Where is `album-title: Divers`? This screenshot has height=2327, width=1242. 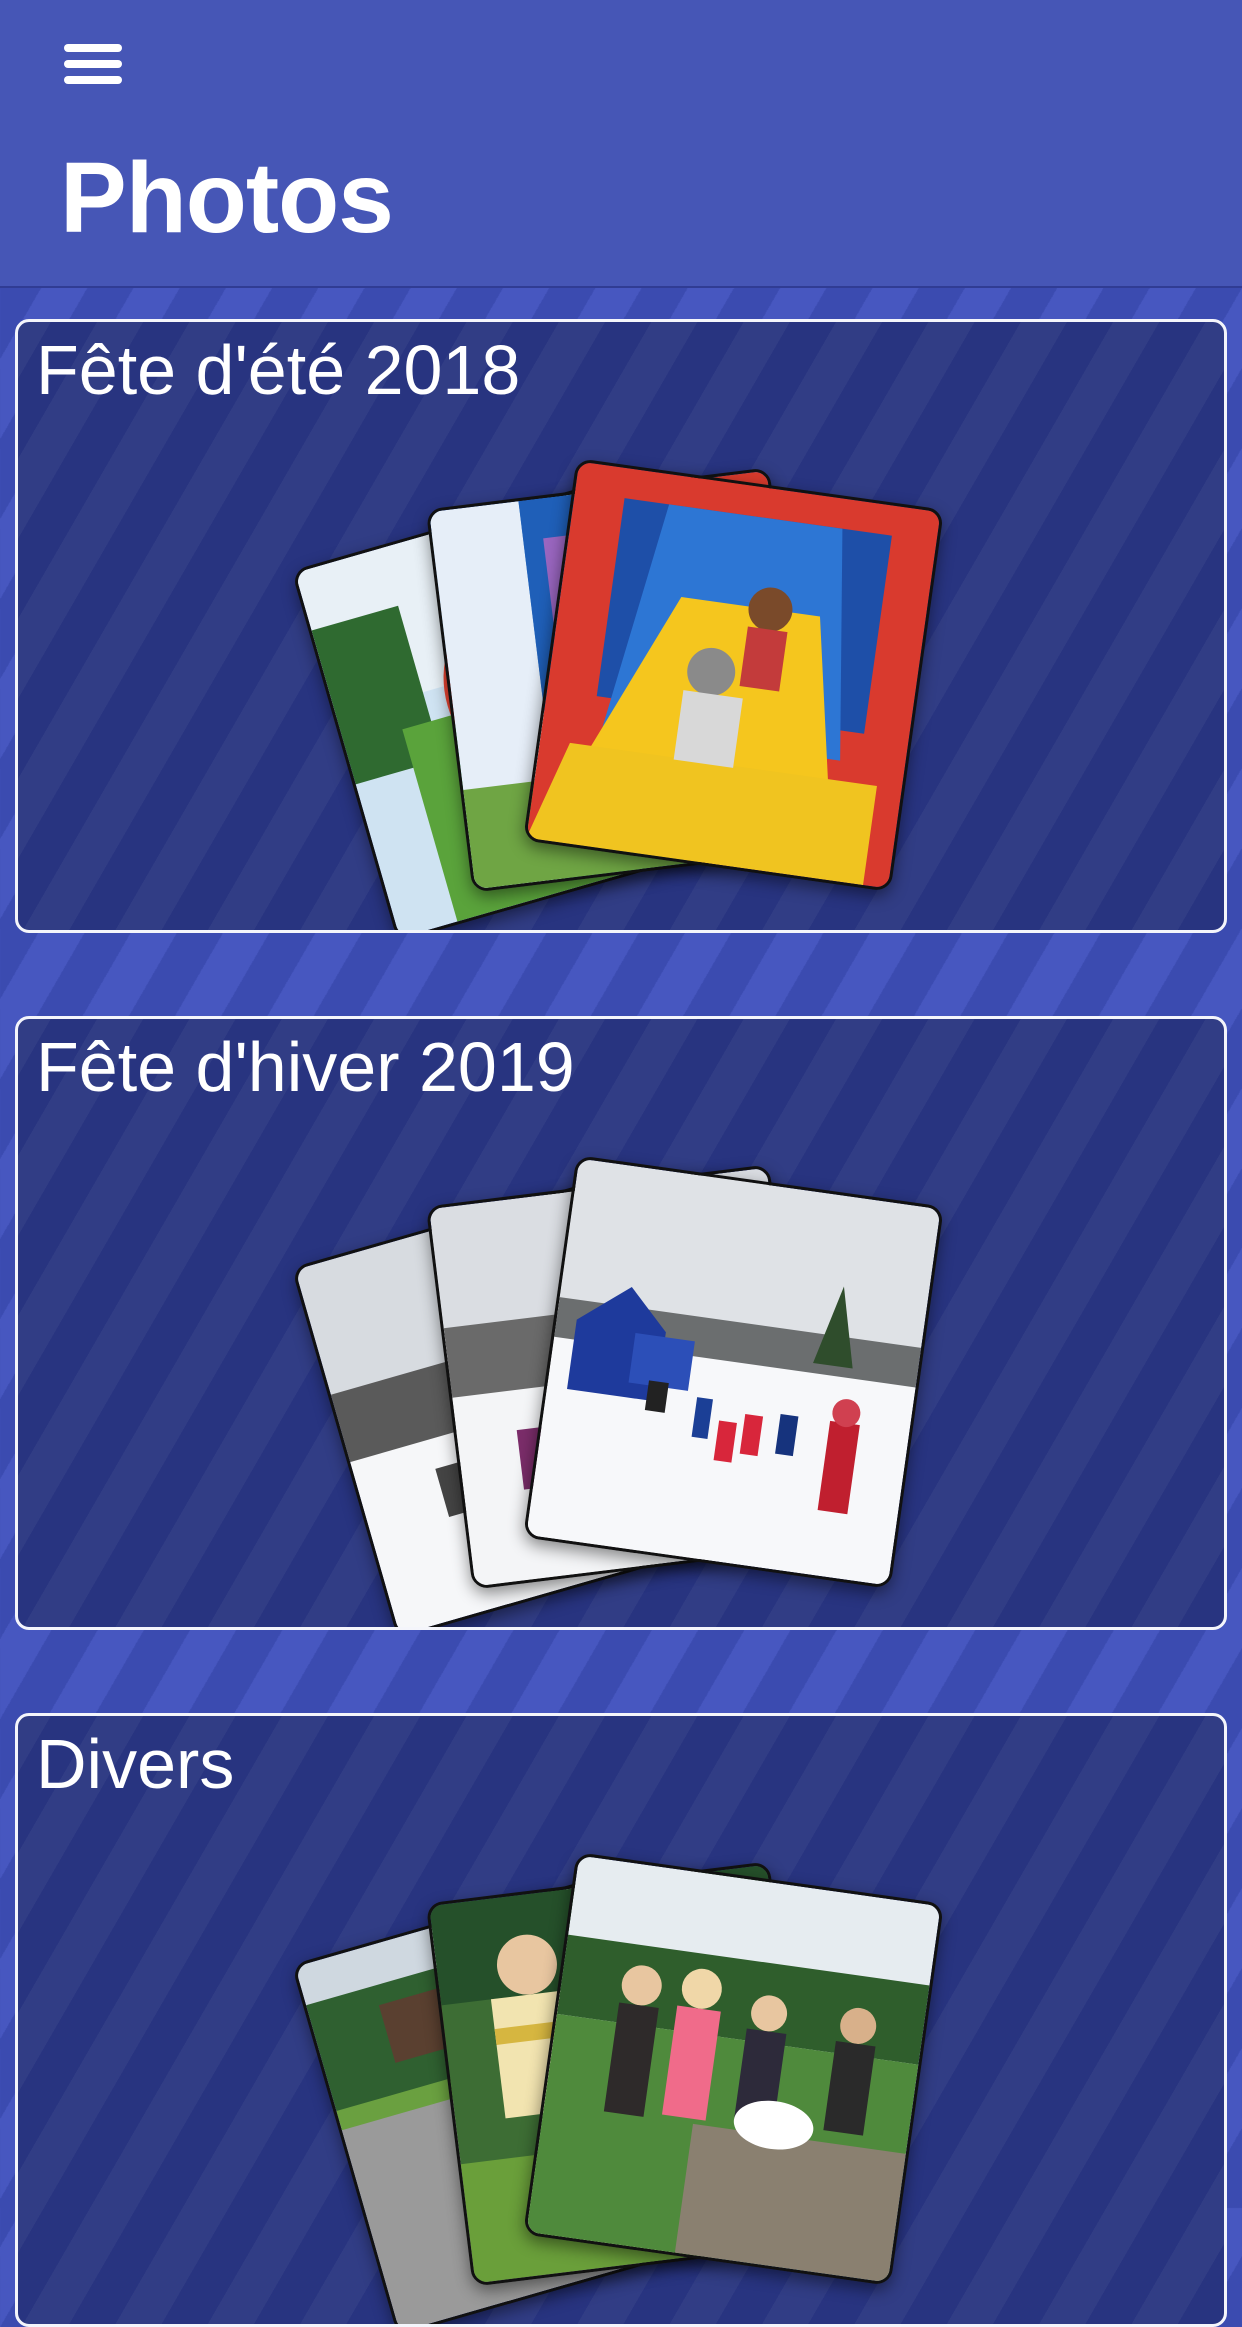
album-title: Divers is located at coordinates (135, 1764).